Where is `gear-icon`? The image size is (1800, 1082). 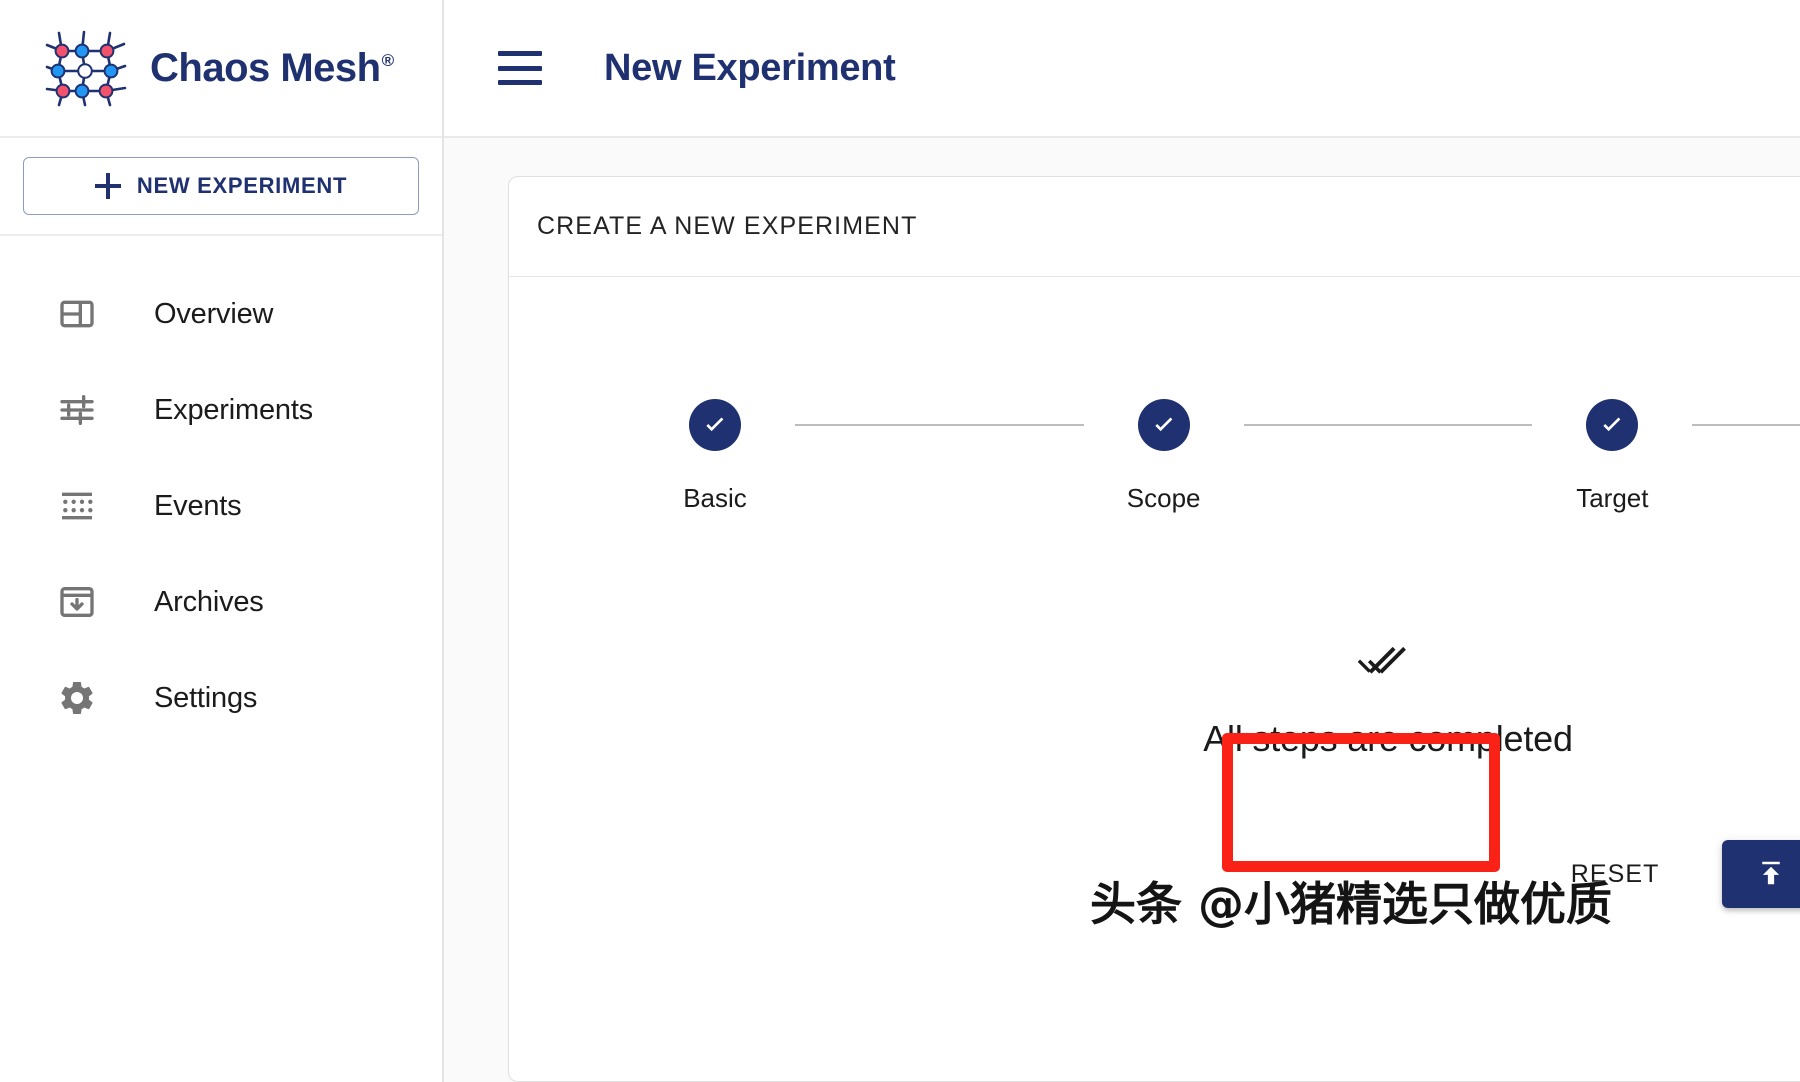
gear-icon is located at coordinates (77, 698).